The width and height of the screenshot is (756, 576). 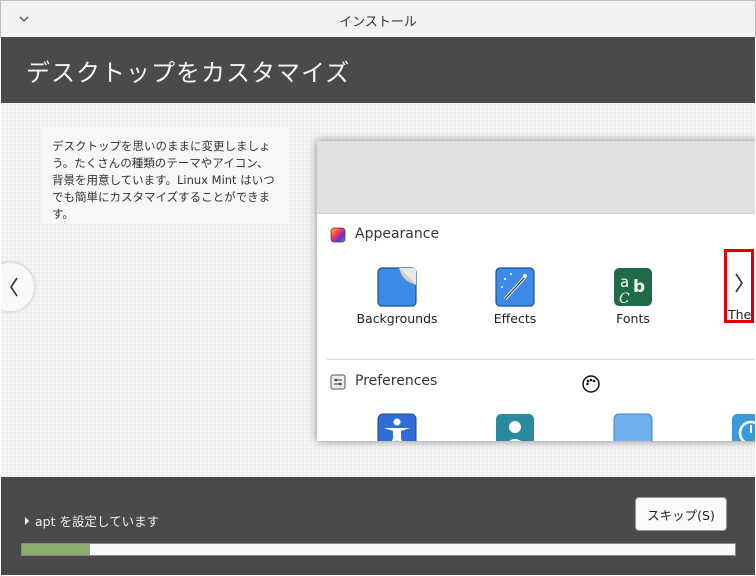 I want to click on date-time-item, so click(x=730, y=426).